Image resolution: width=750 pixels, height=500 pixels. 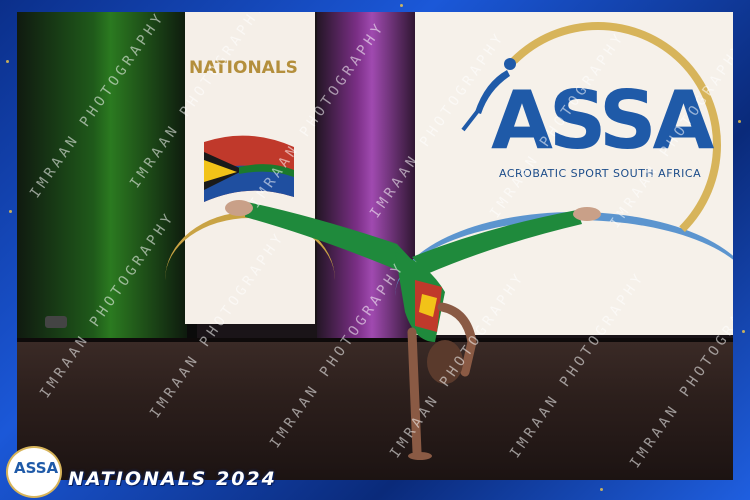 I want to click on badge-text: ASSA, so click(x=36, y=468).